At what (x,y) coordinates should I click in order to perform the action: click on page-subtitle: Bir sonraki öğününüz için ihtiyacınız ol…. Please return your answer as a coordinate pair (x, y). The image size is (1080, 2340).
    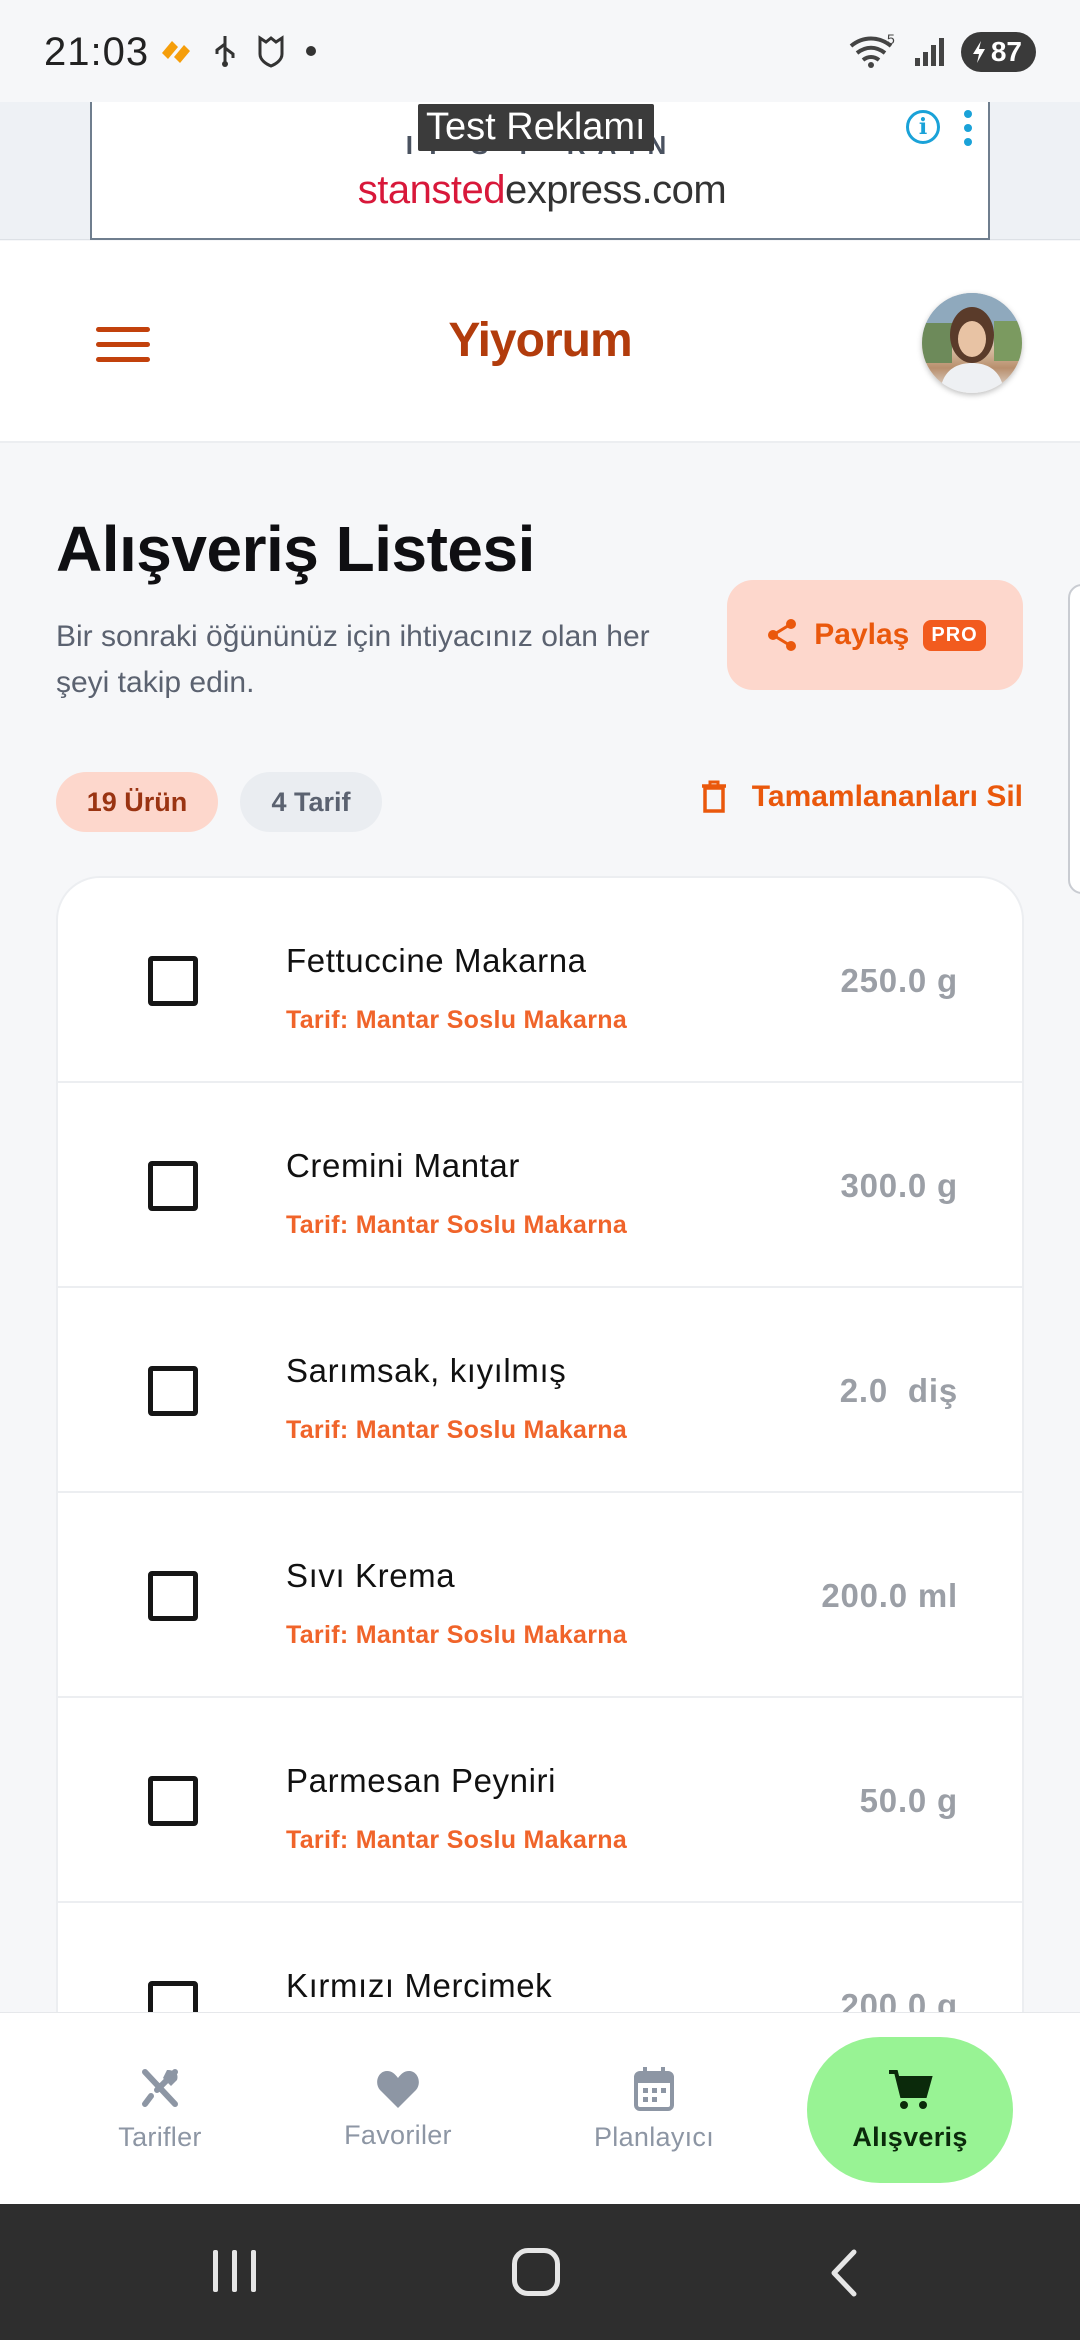
    Looking at the image, I should click on (353, 659).